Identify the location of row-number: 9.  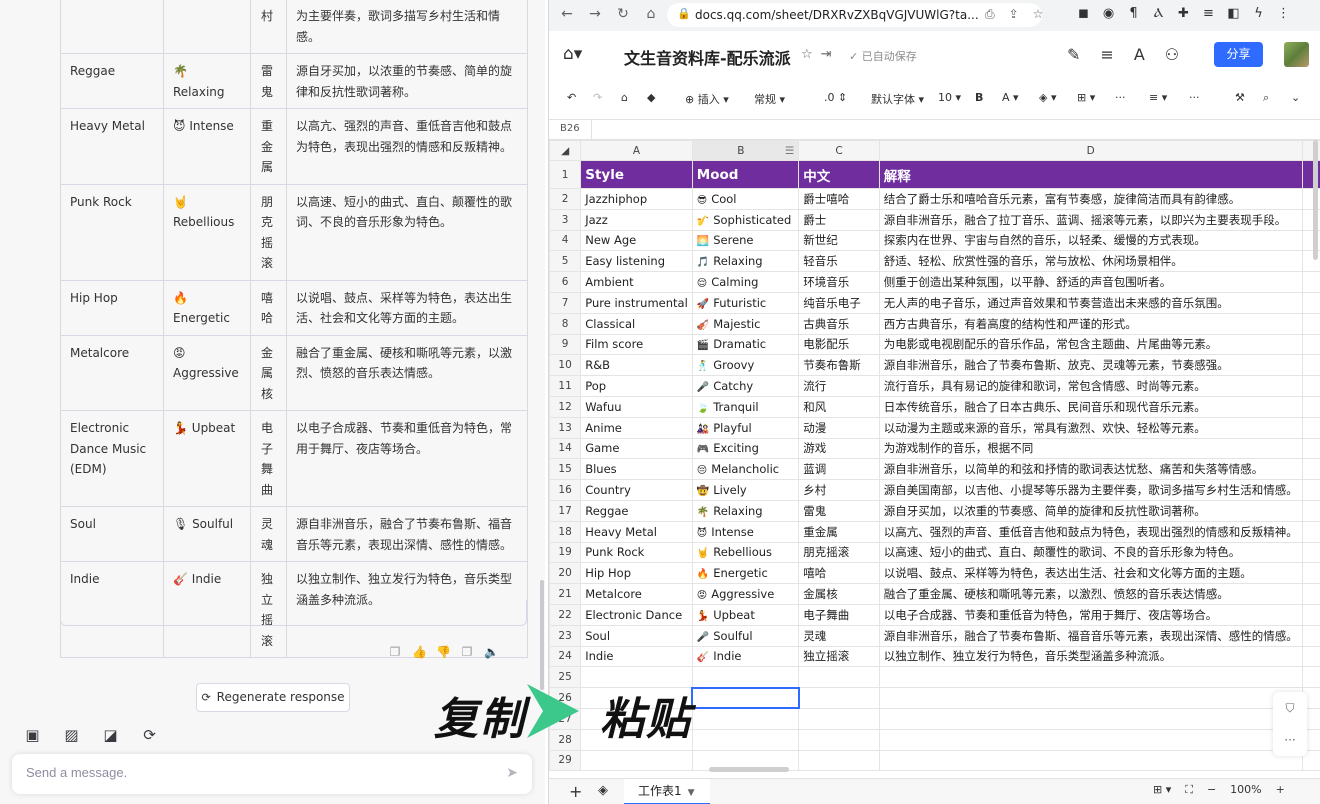
(565, 344).